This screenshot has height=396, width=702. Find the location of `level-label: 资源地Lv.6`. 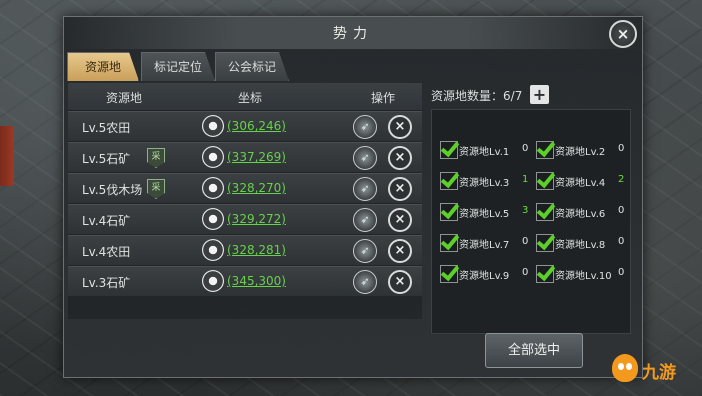

level-label: 资源地Lv.6 is located at coordinates (580, 214).